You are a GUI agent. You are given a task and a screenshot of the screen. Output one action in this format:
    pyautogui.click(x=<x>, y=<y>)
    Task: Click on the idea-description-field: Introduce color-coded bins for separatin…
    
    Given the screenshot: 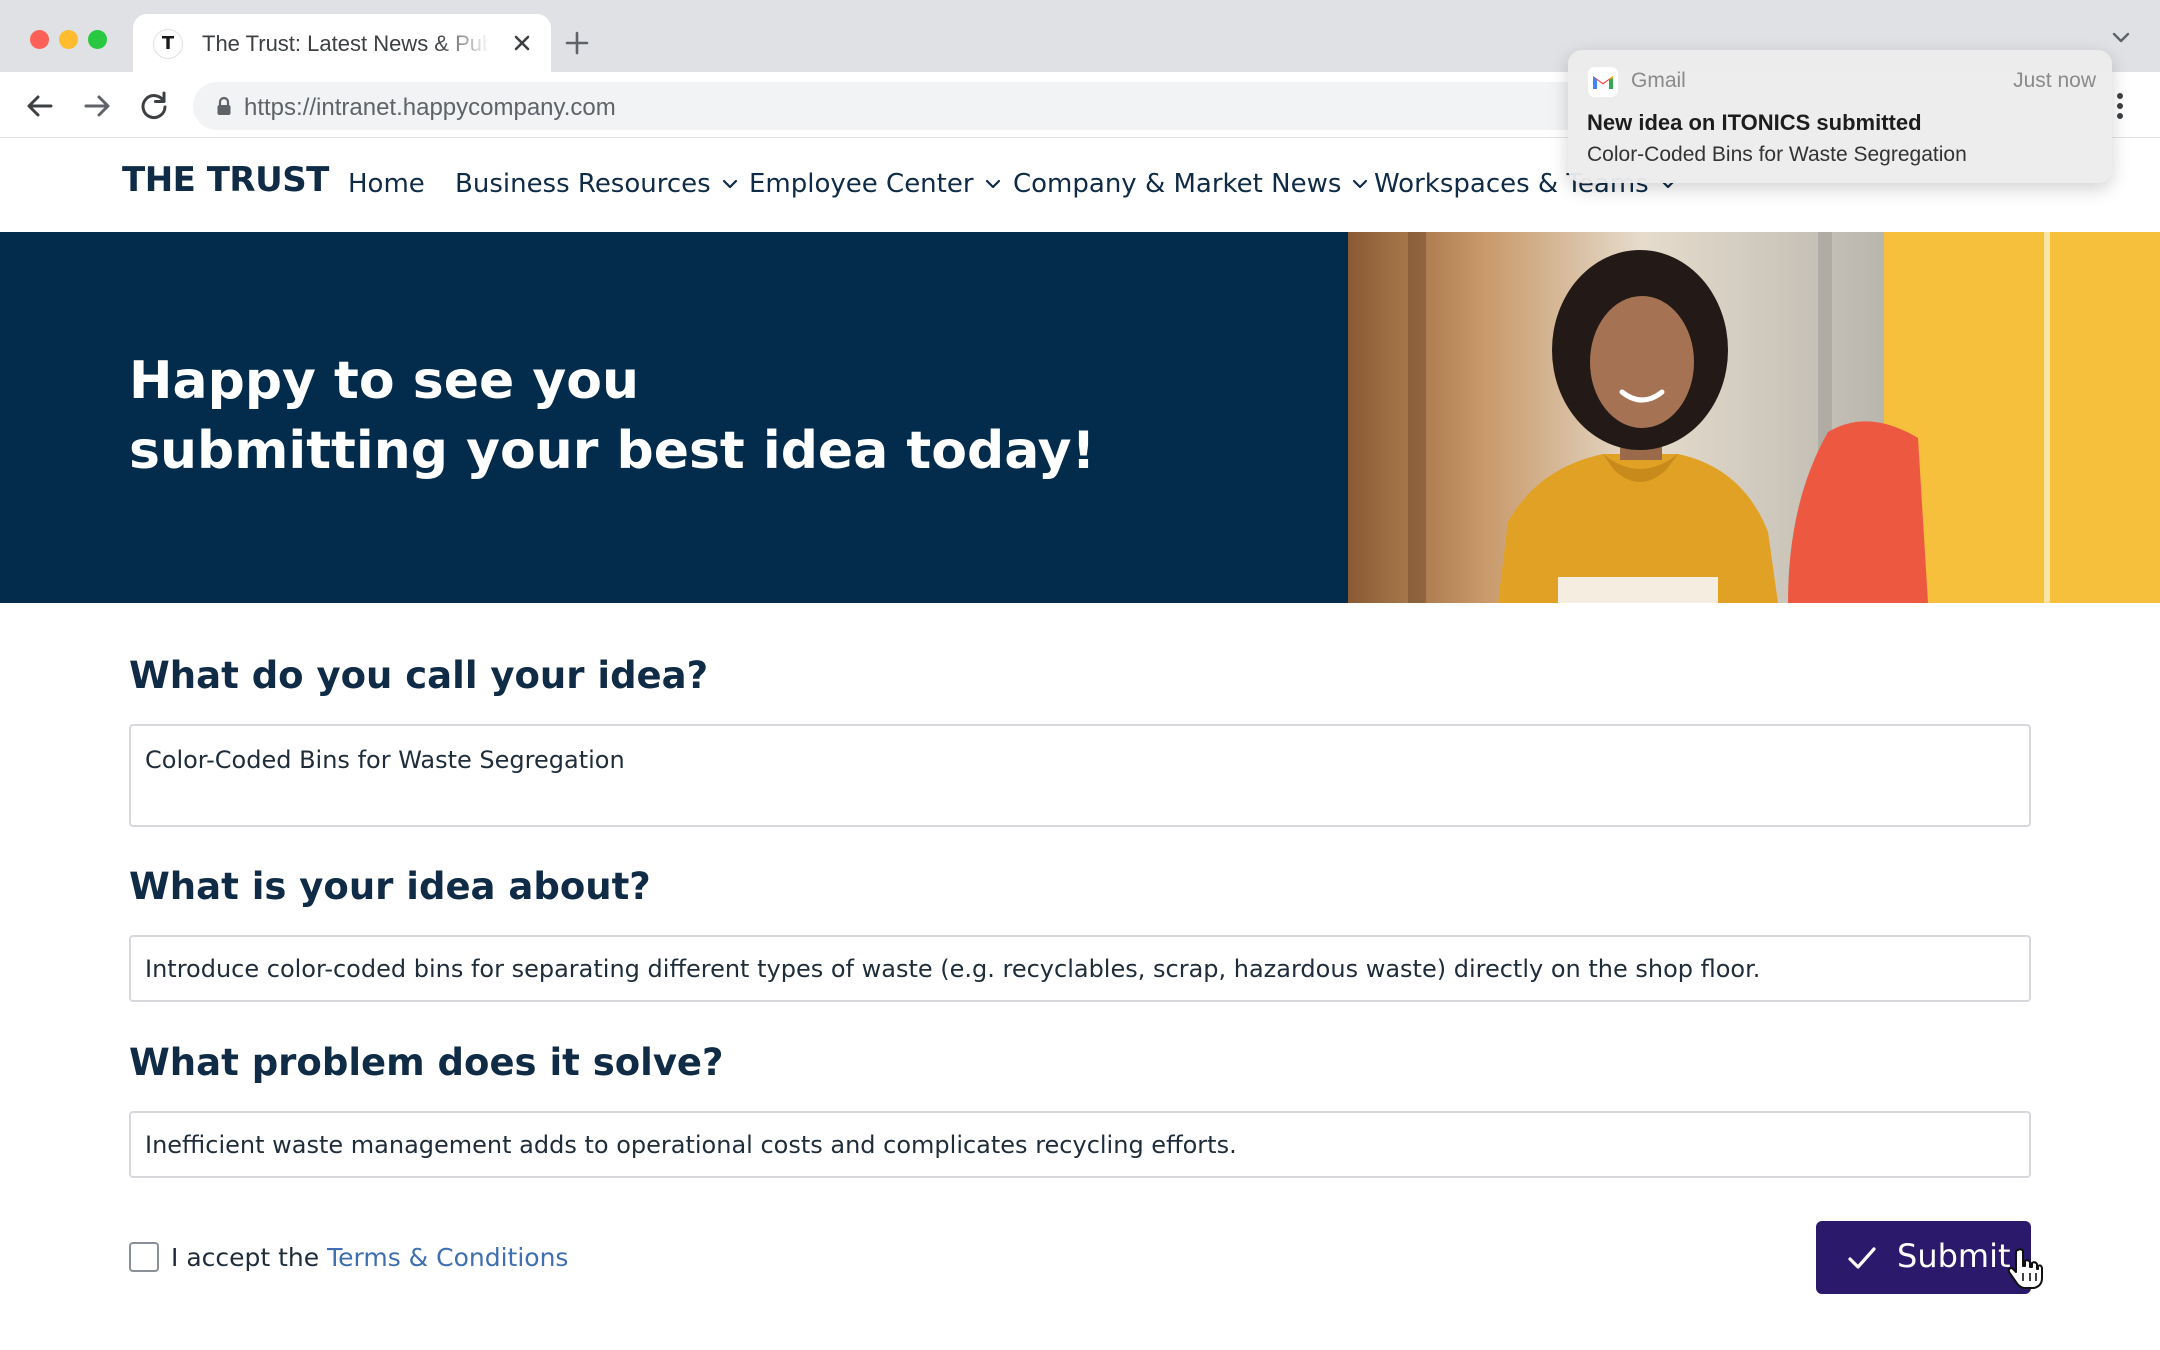 What is the action you would take?
    pyautogui.click(x=1080, y=968)
    